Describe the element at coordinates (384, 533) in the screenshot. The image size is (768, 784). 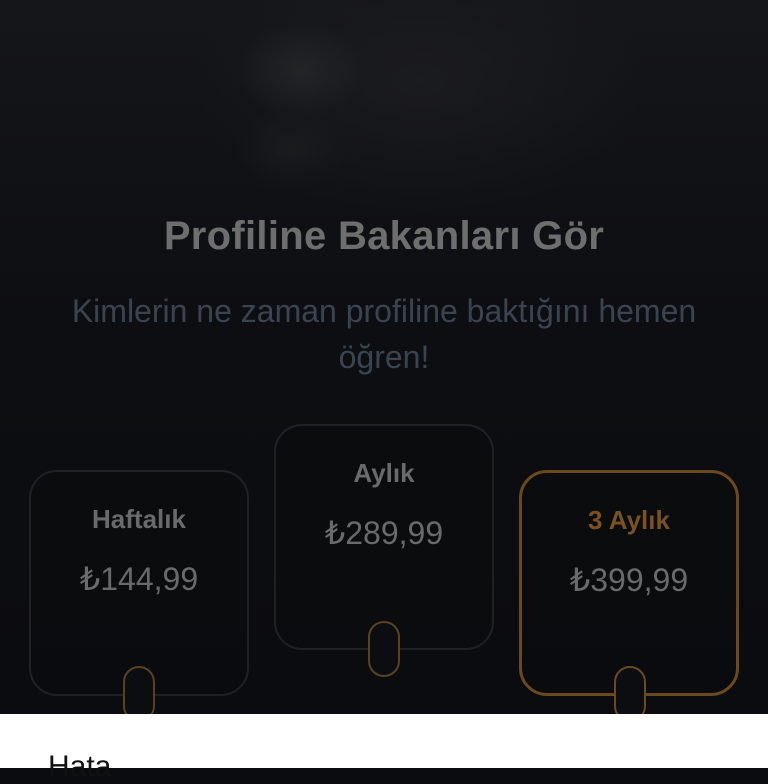
I see `plan-price: ₺289,99` at that location.